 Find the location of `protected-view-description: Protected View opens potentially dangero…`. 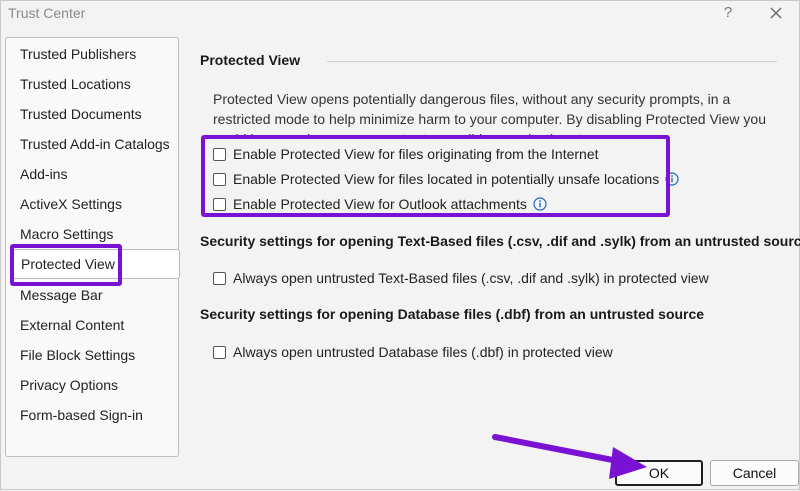

protected-view-description: Protected View opens potentially dangero… is located at coordinates (489, 114).